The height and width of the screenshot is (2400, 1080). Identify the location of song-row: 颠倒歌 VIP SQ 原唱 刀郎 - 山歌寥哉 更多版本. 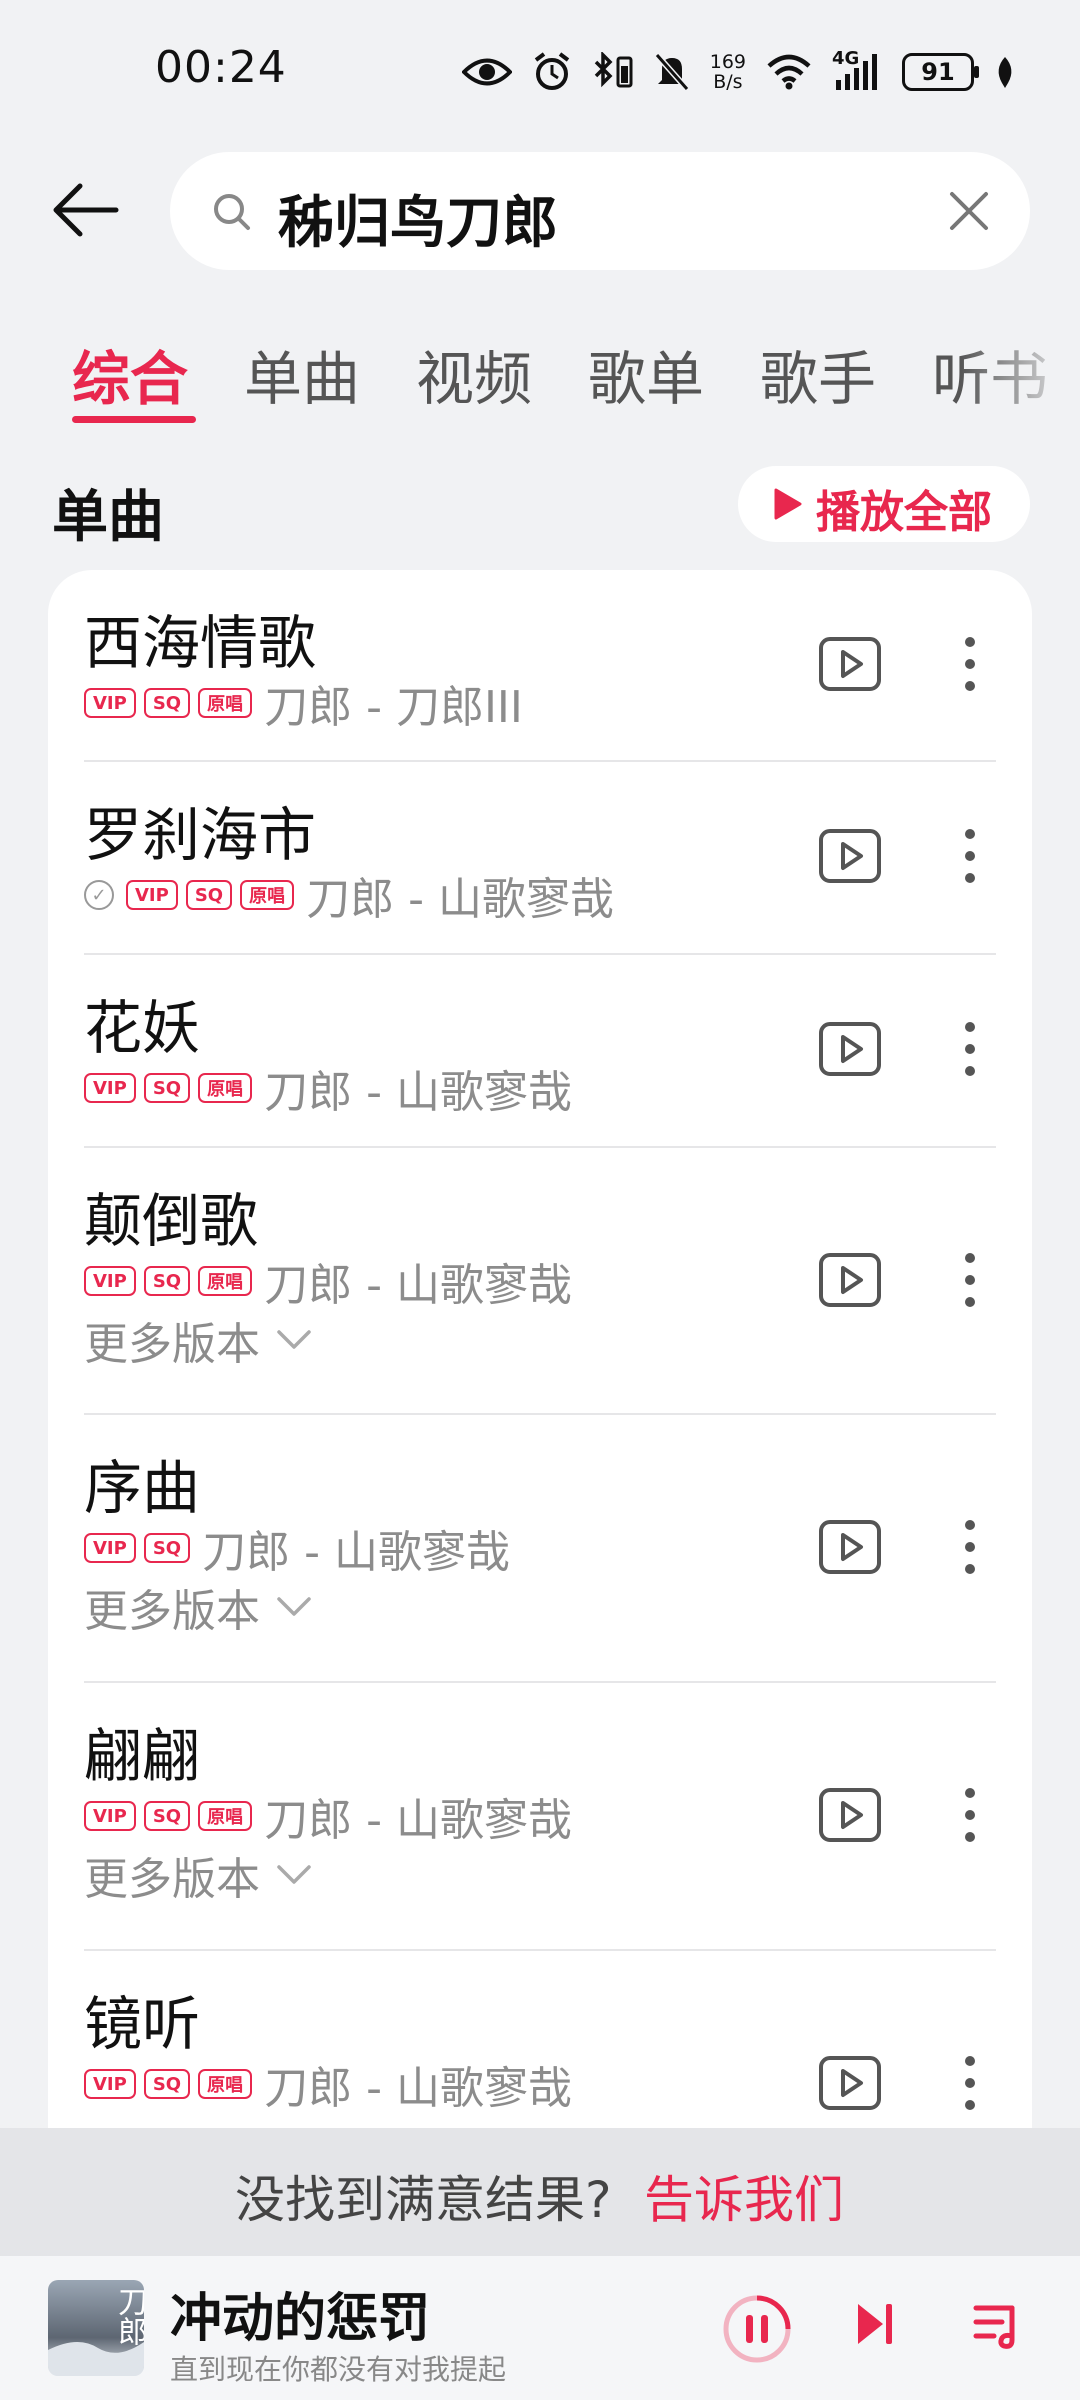
(540, 1281).